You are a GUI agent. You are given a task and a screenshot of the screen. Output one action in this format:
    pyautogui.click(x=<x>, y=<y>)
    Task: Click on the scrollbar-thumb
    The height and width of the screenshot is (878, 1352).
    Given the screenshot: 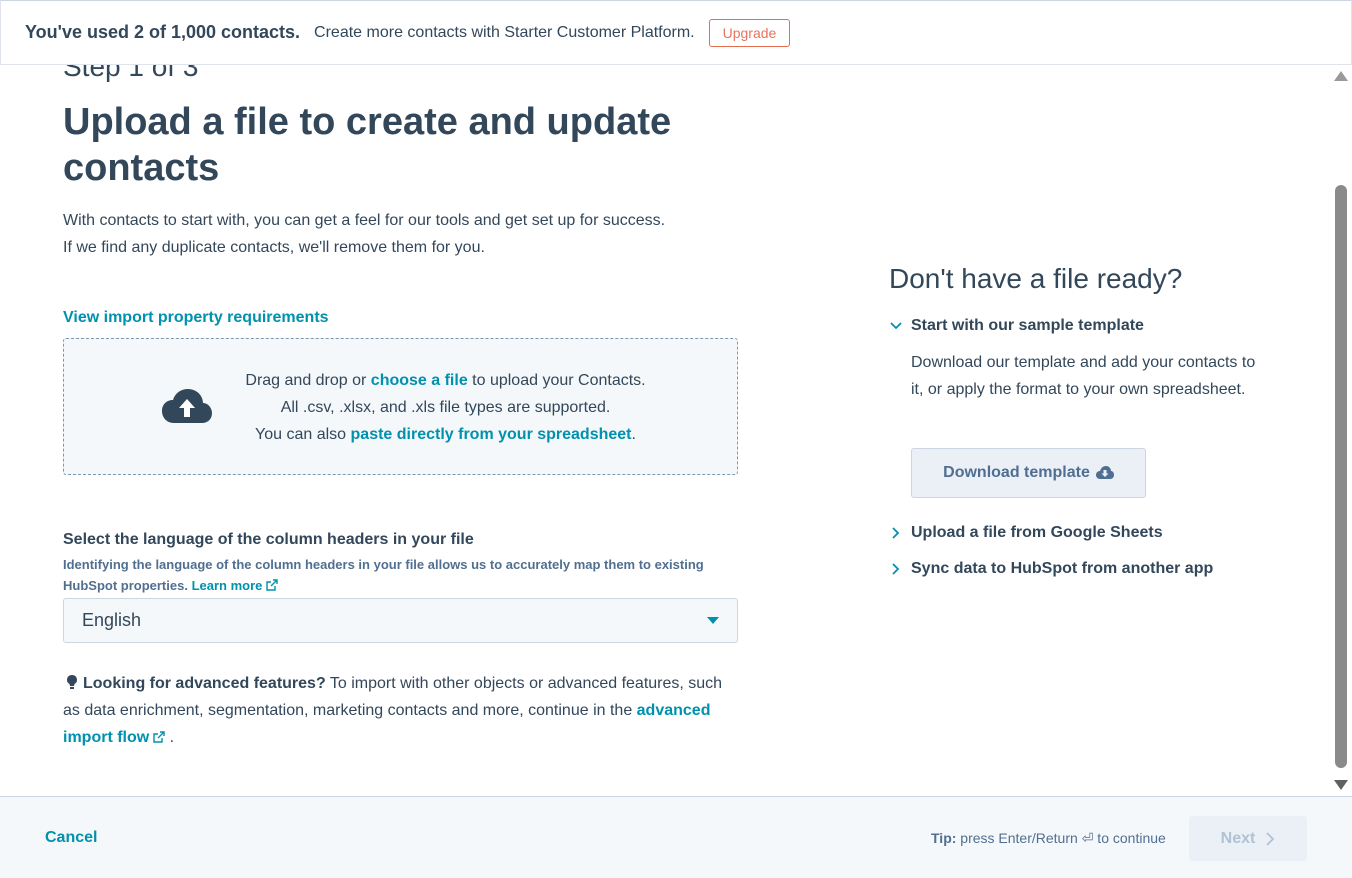 What is the action you would take?
    pyautogui.click(x=1341, y=476)
    